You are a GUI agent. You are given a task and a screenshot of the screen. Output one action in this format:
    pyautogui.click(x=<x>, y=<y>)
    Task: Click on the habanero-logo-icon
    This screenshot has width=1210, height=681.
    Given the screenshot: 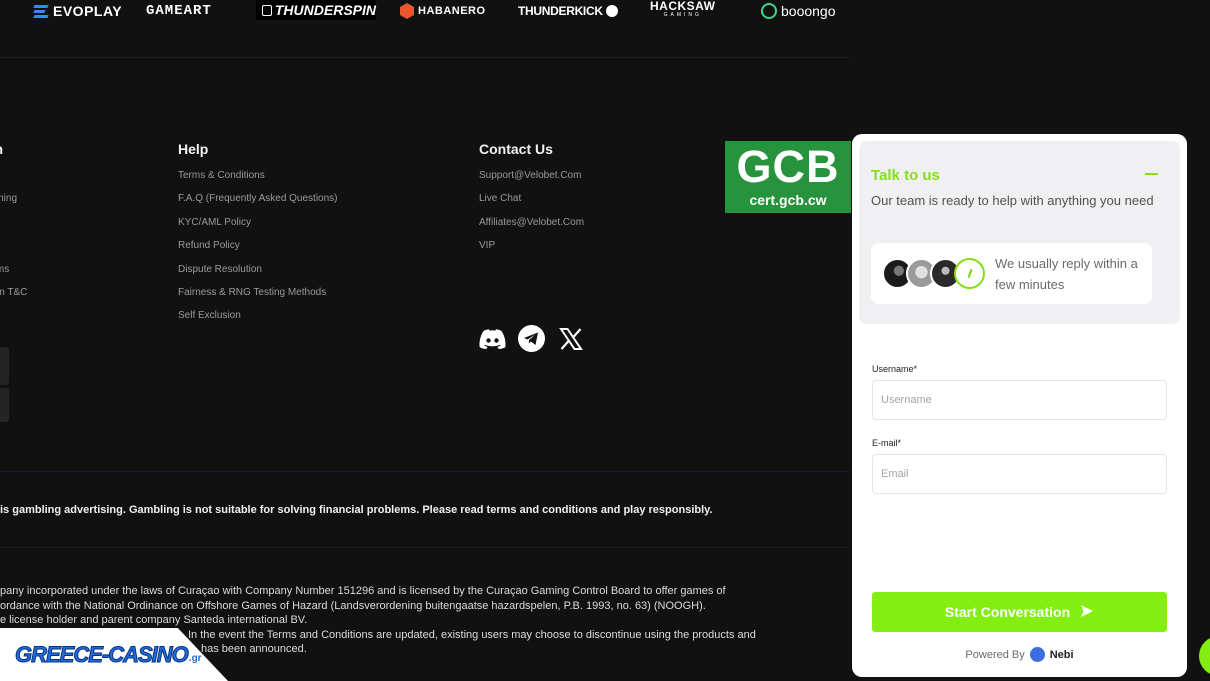 What is the action you would take?
    pyautogui.click(x=407, y=11)
    